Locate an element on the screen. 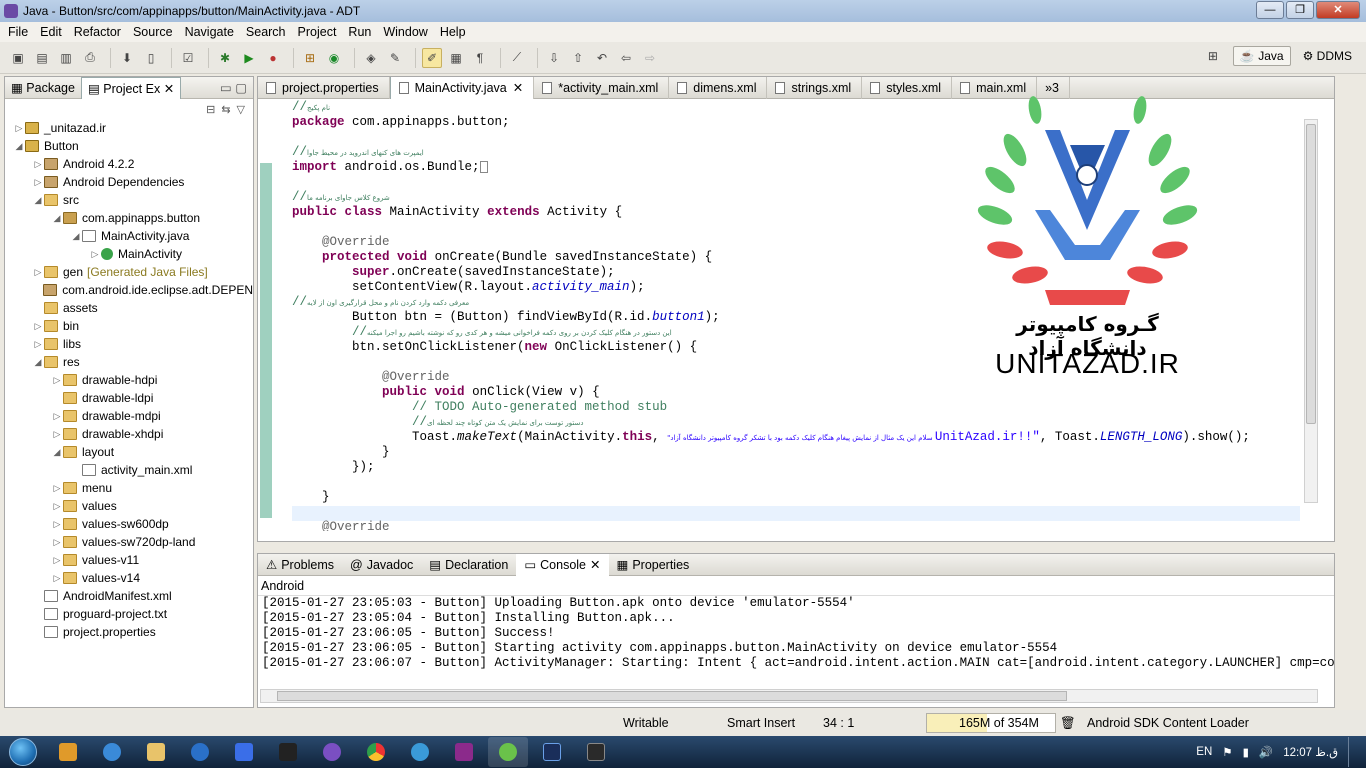 This screenshot has width=1366, height=768. avd-manager-icon: ▯ is located at coordinates (151, 58).